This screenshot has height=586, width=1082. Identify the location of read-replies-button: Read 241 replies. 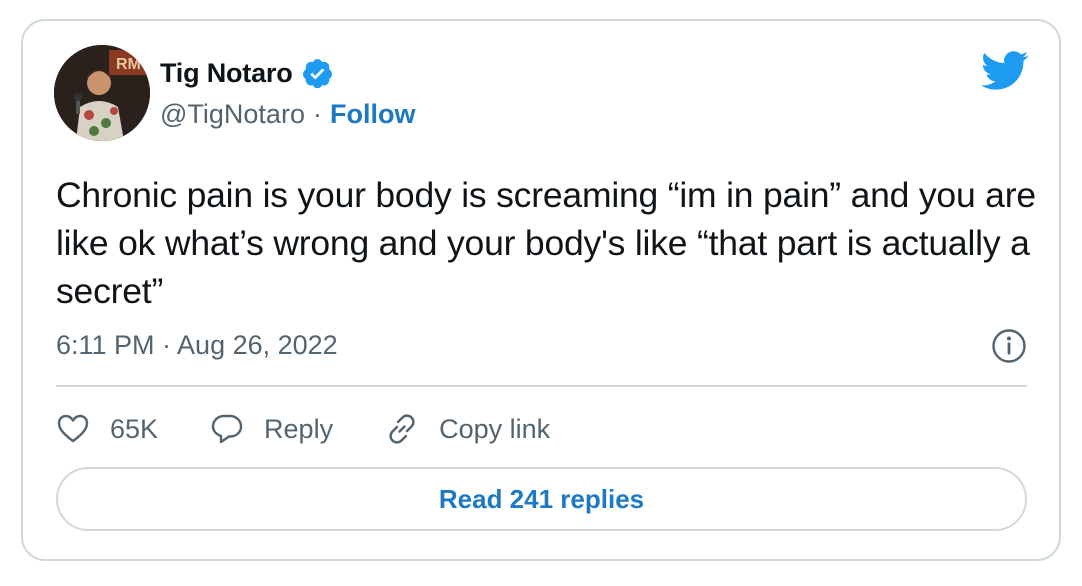
(541, 499).